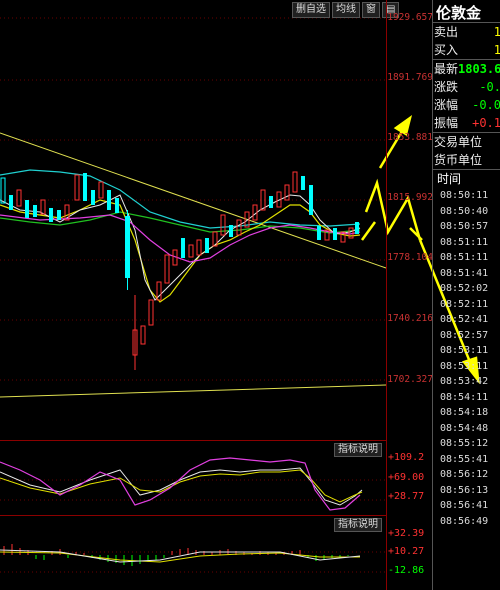  What do you see at coordinates (410, 318) in the screenshot?
I see `price-tick: 1740.216` at bounding box center [410, 318].